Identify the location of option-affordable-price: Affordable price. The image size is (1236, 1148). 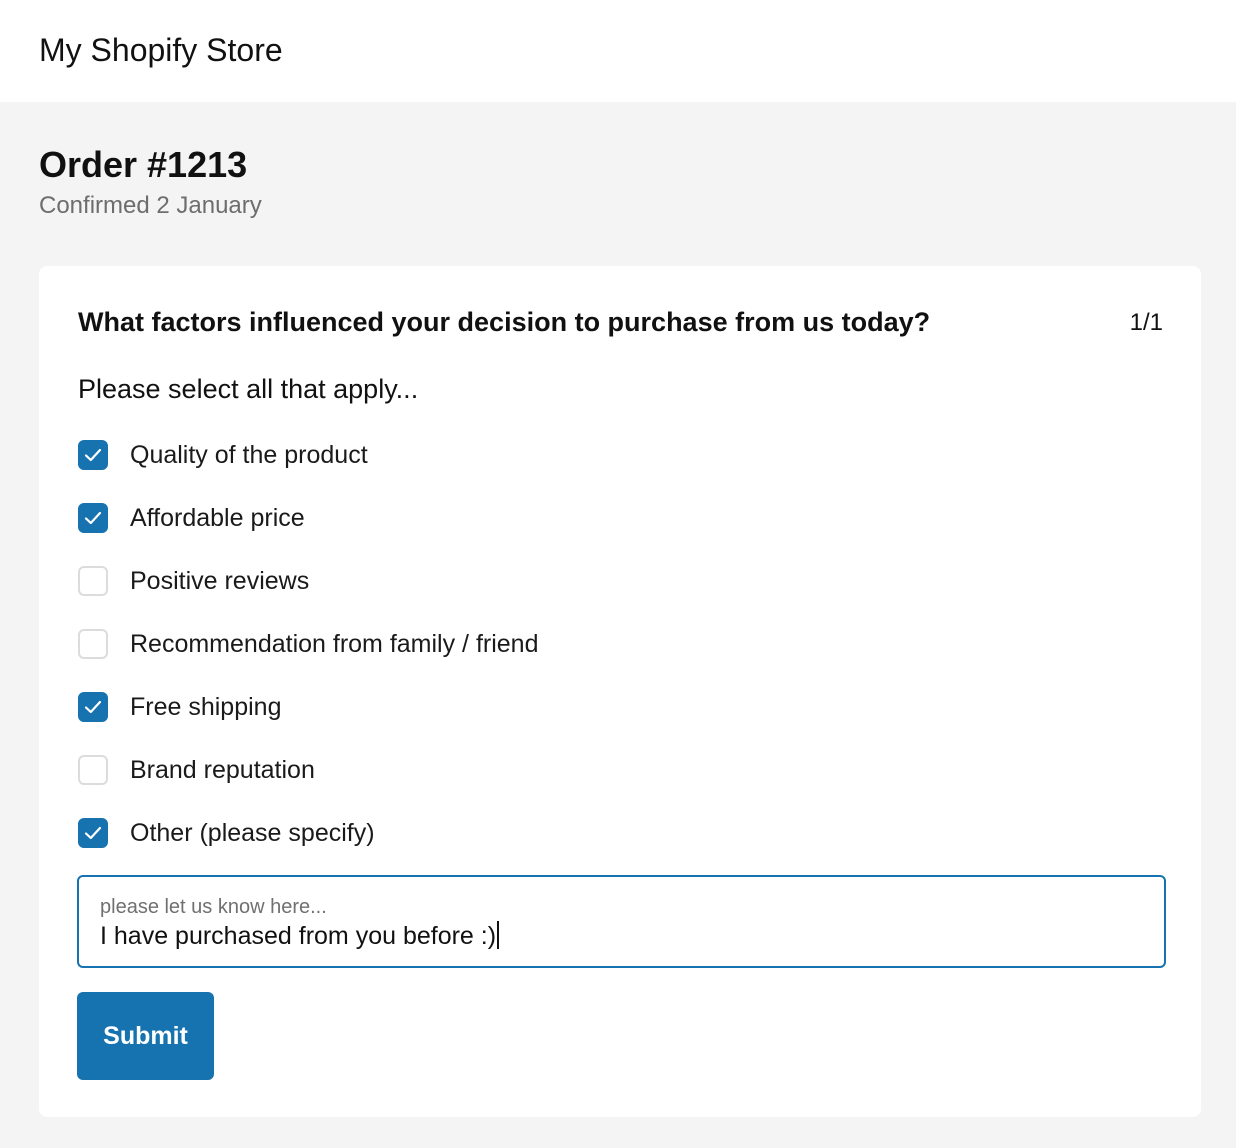
(191, 518).